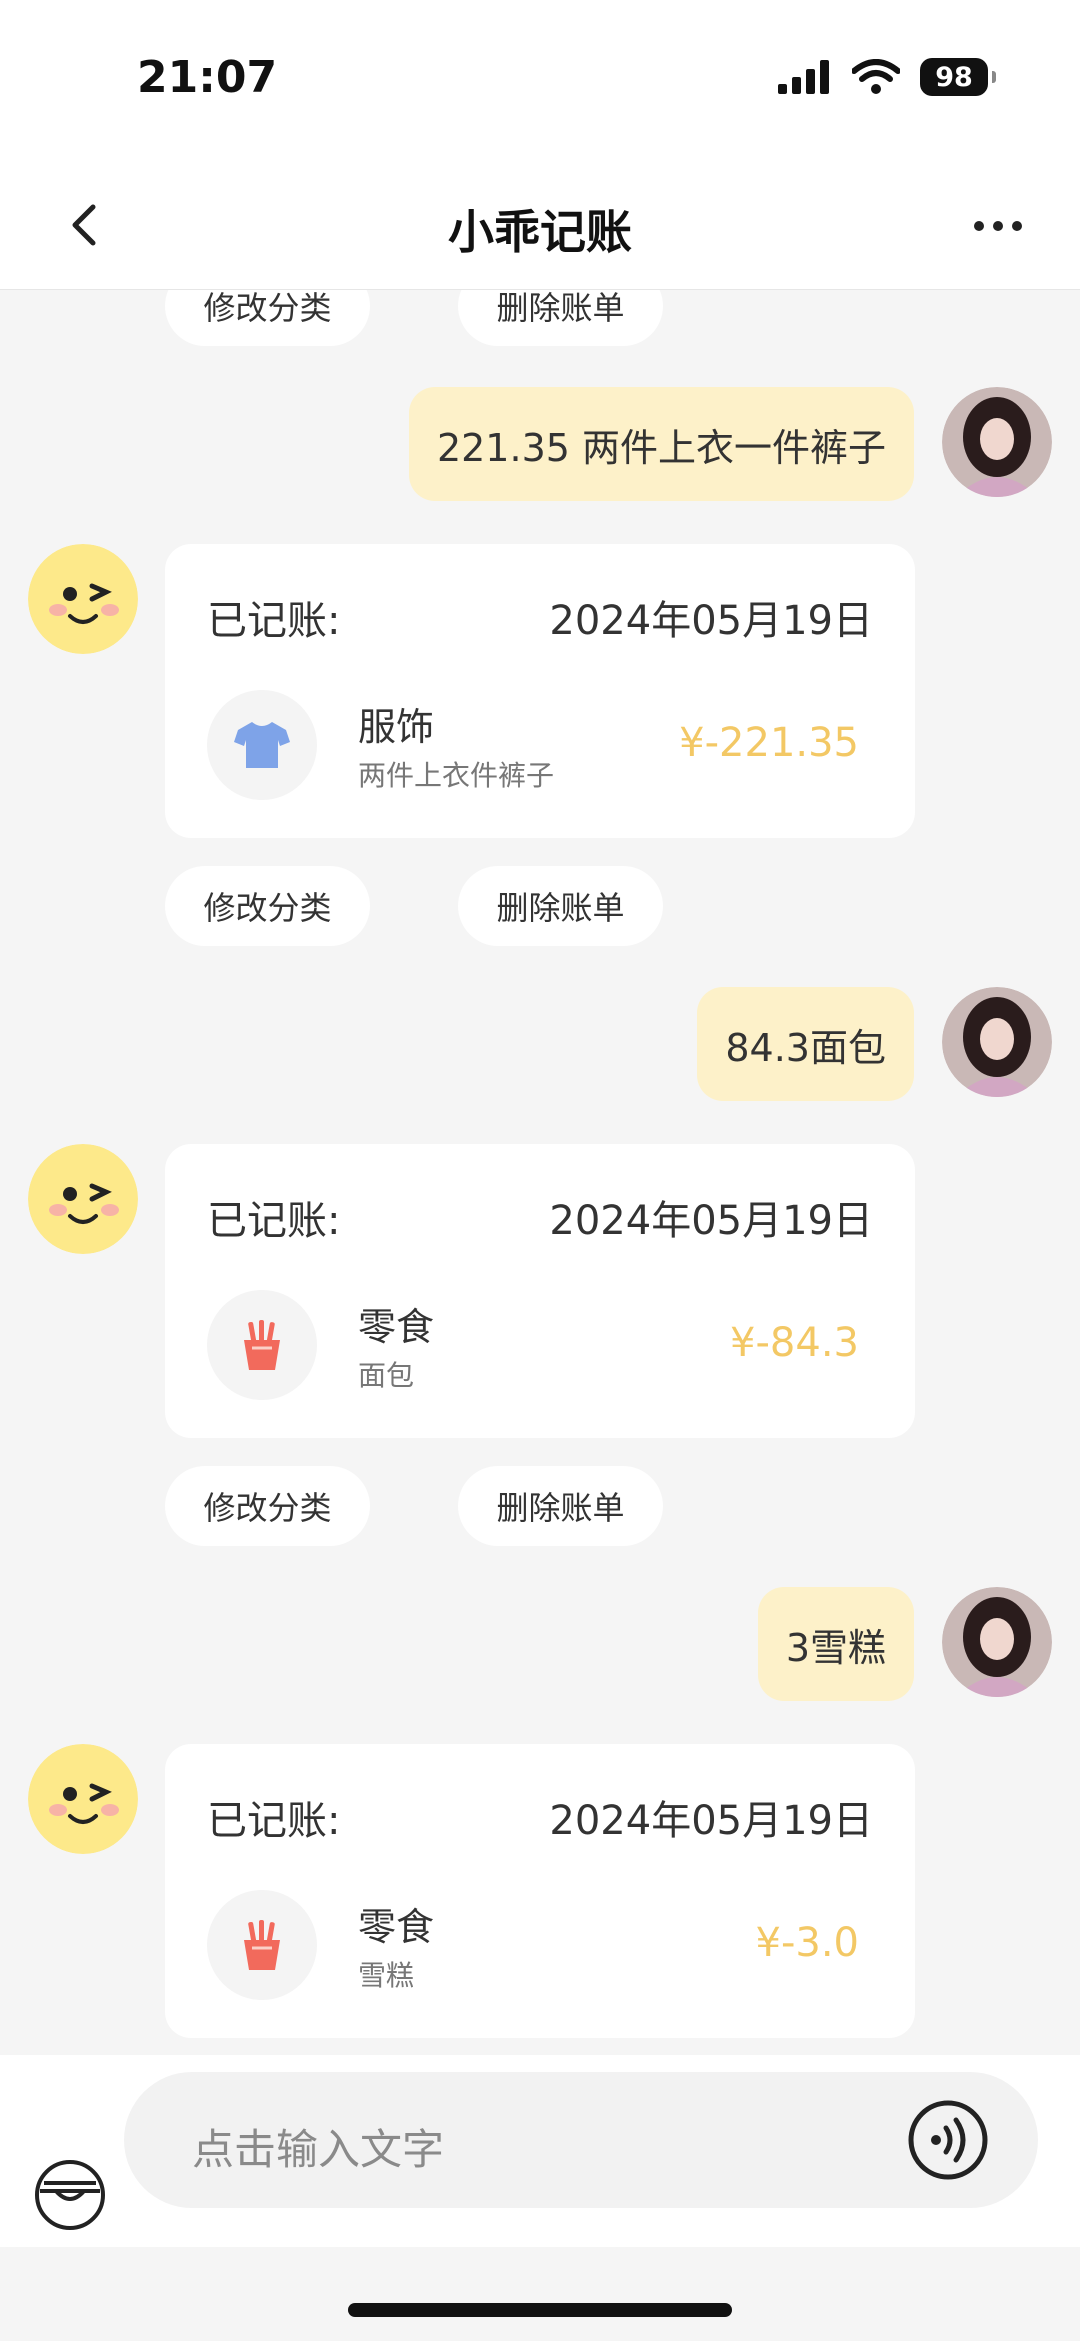  Describe the element at coordinates (794, 1343) in the screenshot. I see `bill-amount: ¥-84.3` at that location.